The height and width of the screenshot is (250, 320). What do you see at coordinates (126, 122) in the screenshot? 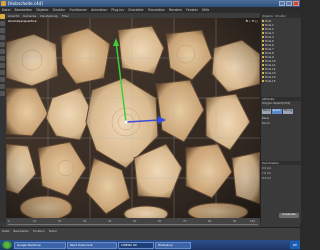
I see `gizmo-center-icon` at bounding box center [126, 122].